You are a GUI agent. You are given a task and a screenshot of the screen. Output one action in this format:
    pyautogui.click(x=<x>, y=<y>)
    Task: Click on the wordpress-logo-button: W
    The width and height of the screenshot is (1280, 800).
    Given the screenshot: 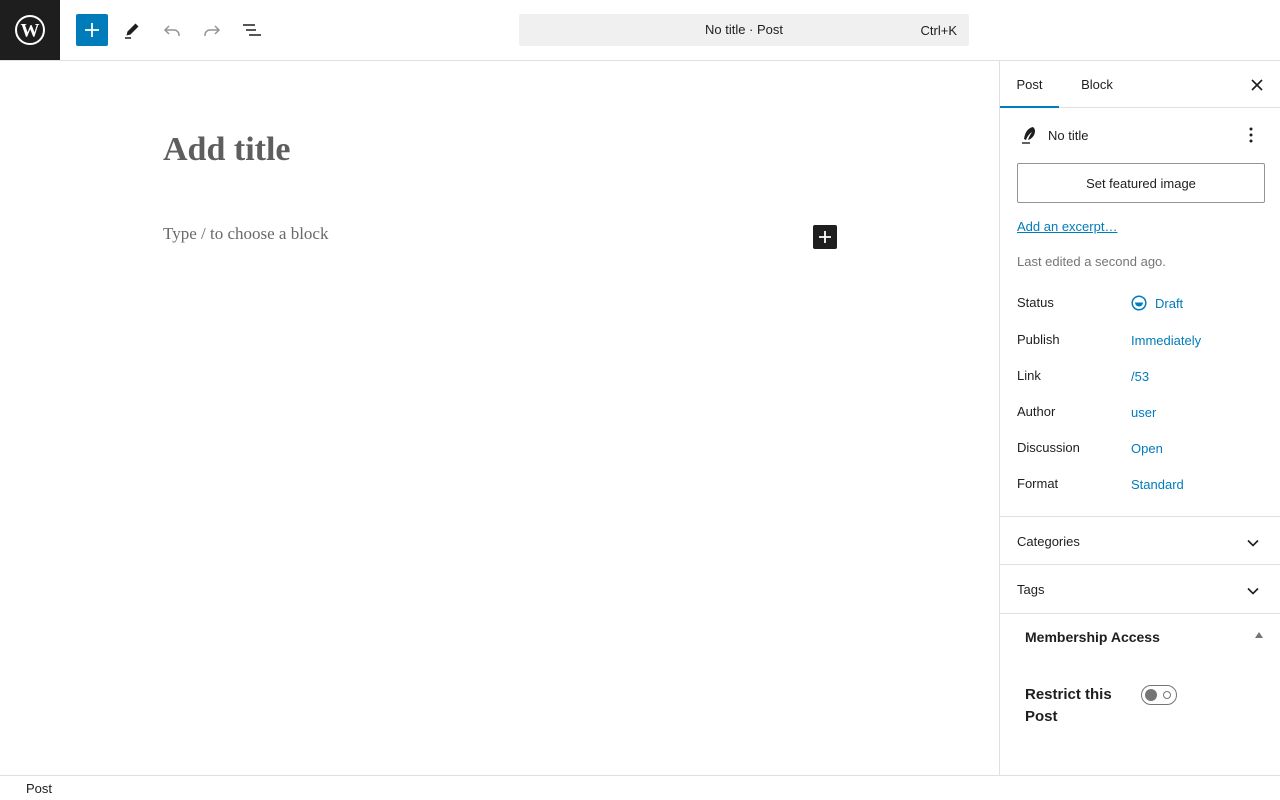 What is the action you would take?
    pyautogui.click(x=30, y=30)
    